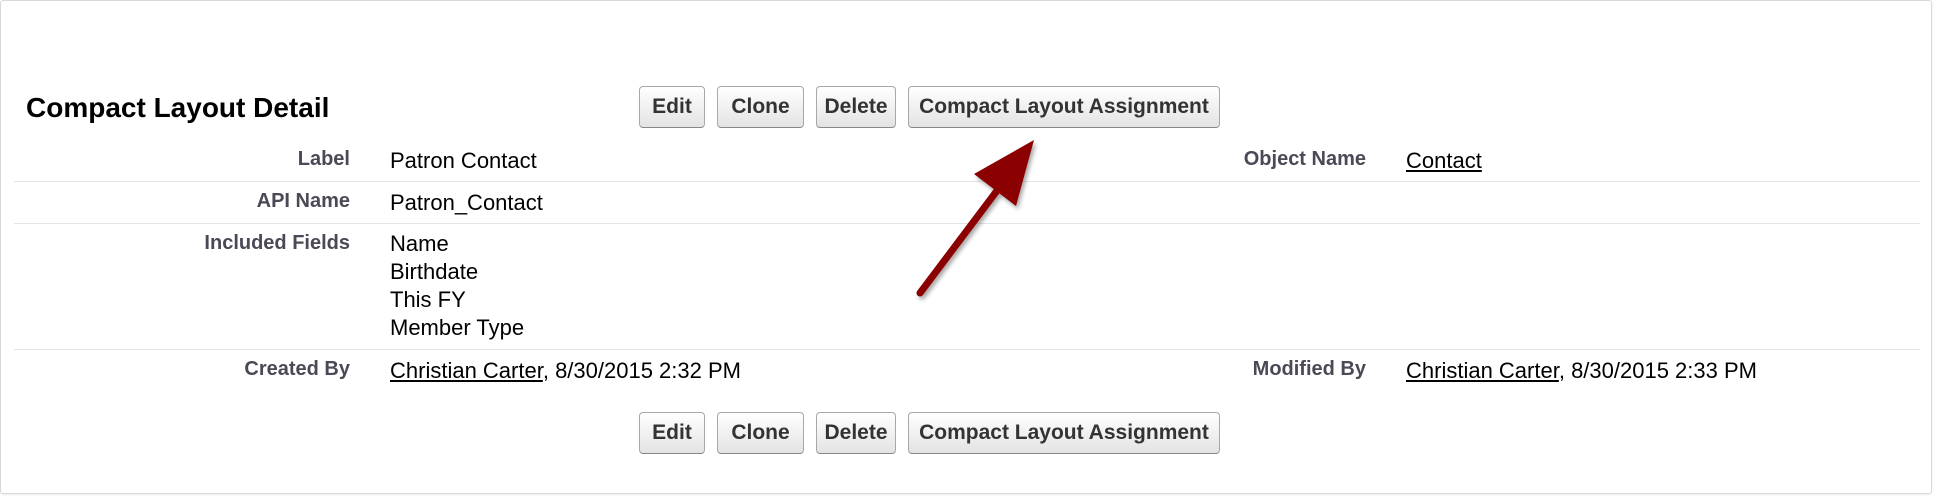 This screenshot has height=496, width=1934. What do you see at coordinates (457, 327) in the screenshot?
I see `included-field-item: Member Type` at bounding box center [457, 327].